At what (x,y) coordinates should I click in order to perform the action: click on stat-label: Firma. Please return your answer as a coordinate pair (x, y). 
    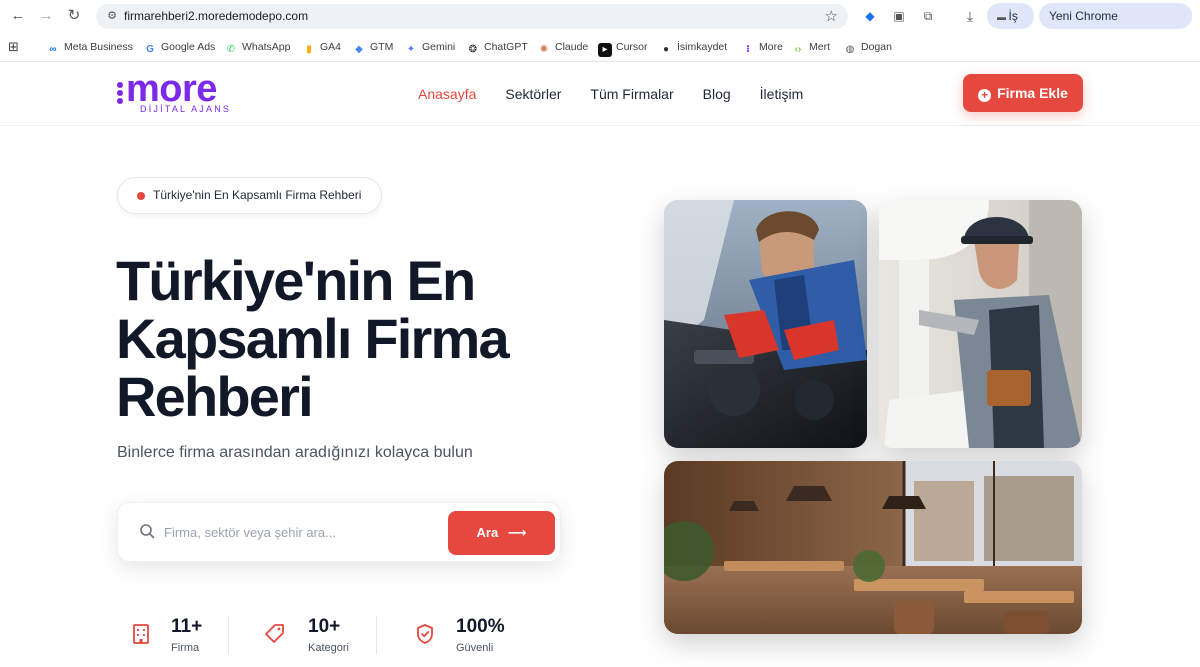
    Looking at the image, I should click on (185, 648).